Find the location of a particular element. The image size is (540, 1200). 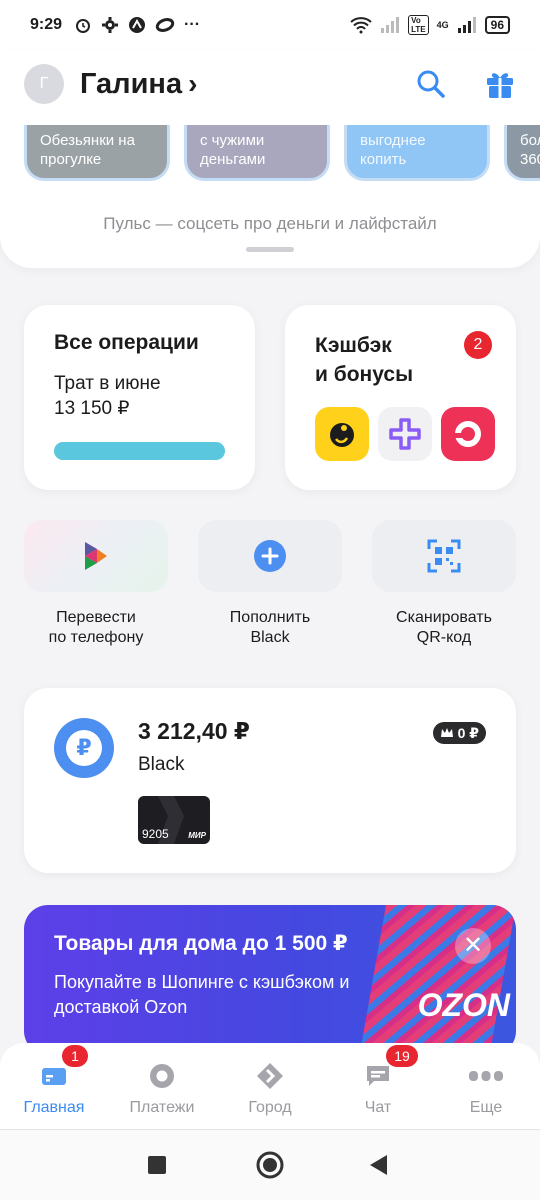

top-up-label-line1: Пополнить is located at coordinates (270, 617).